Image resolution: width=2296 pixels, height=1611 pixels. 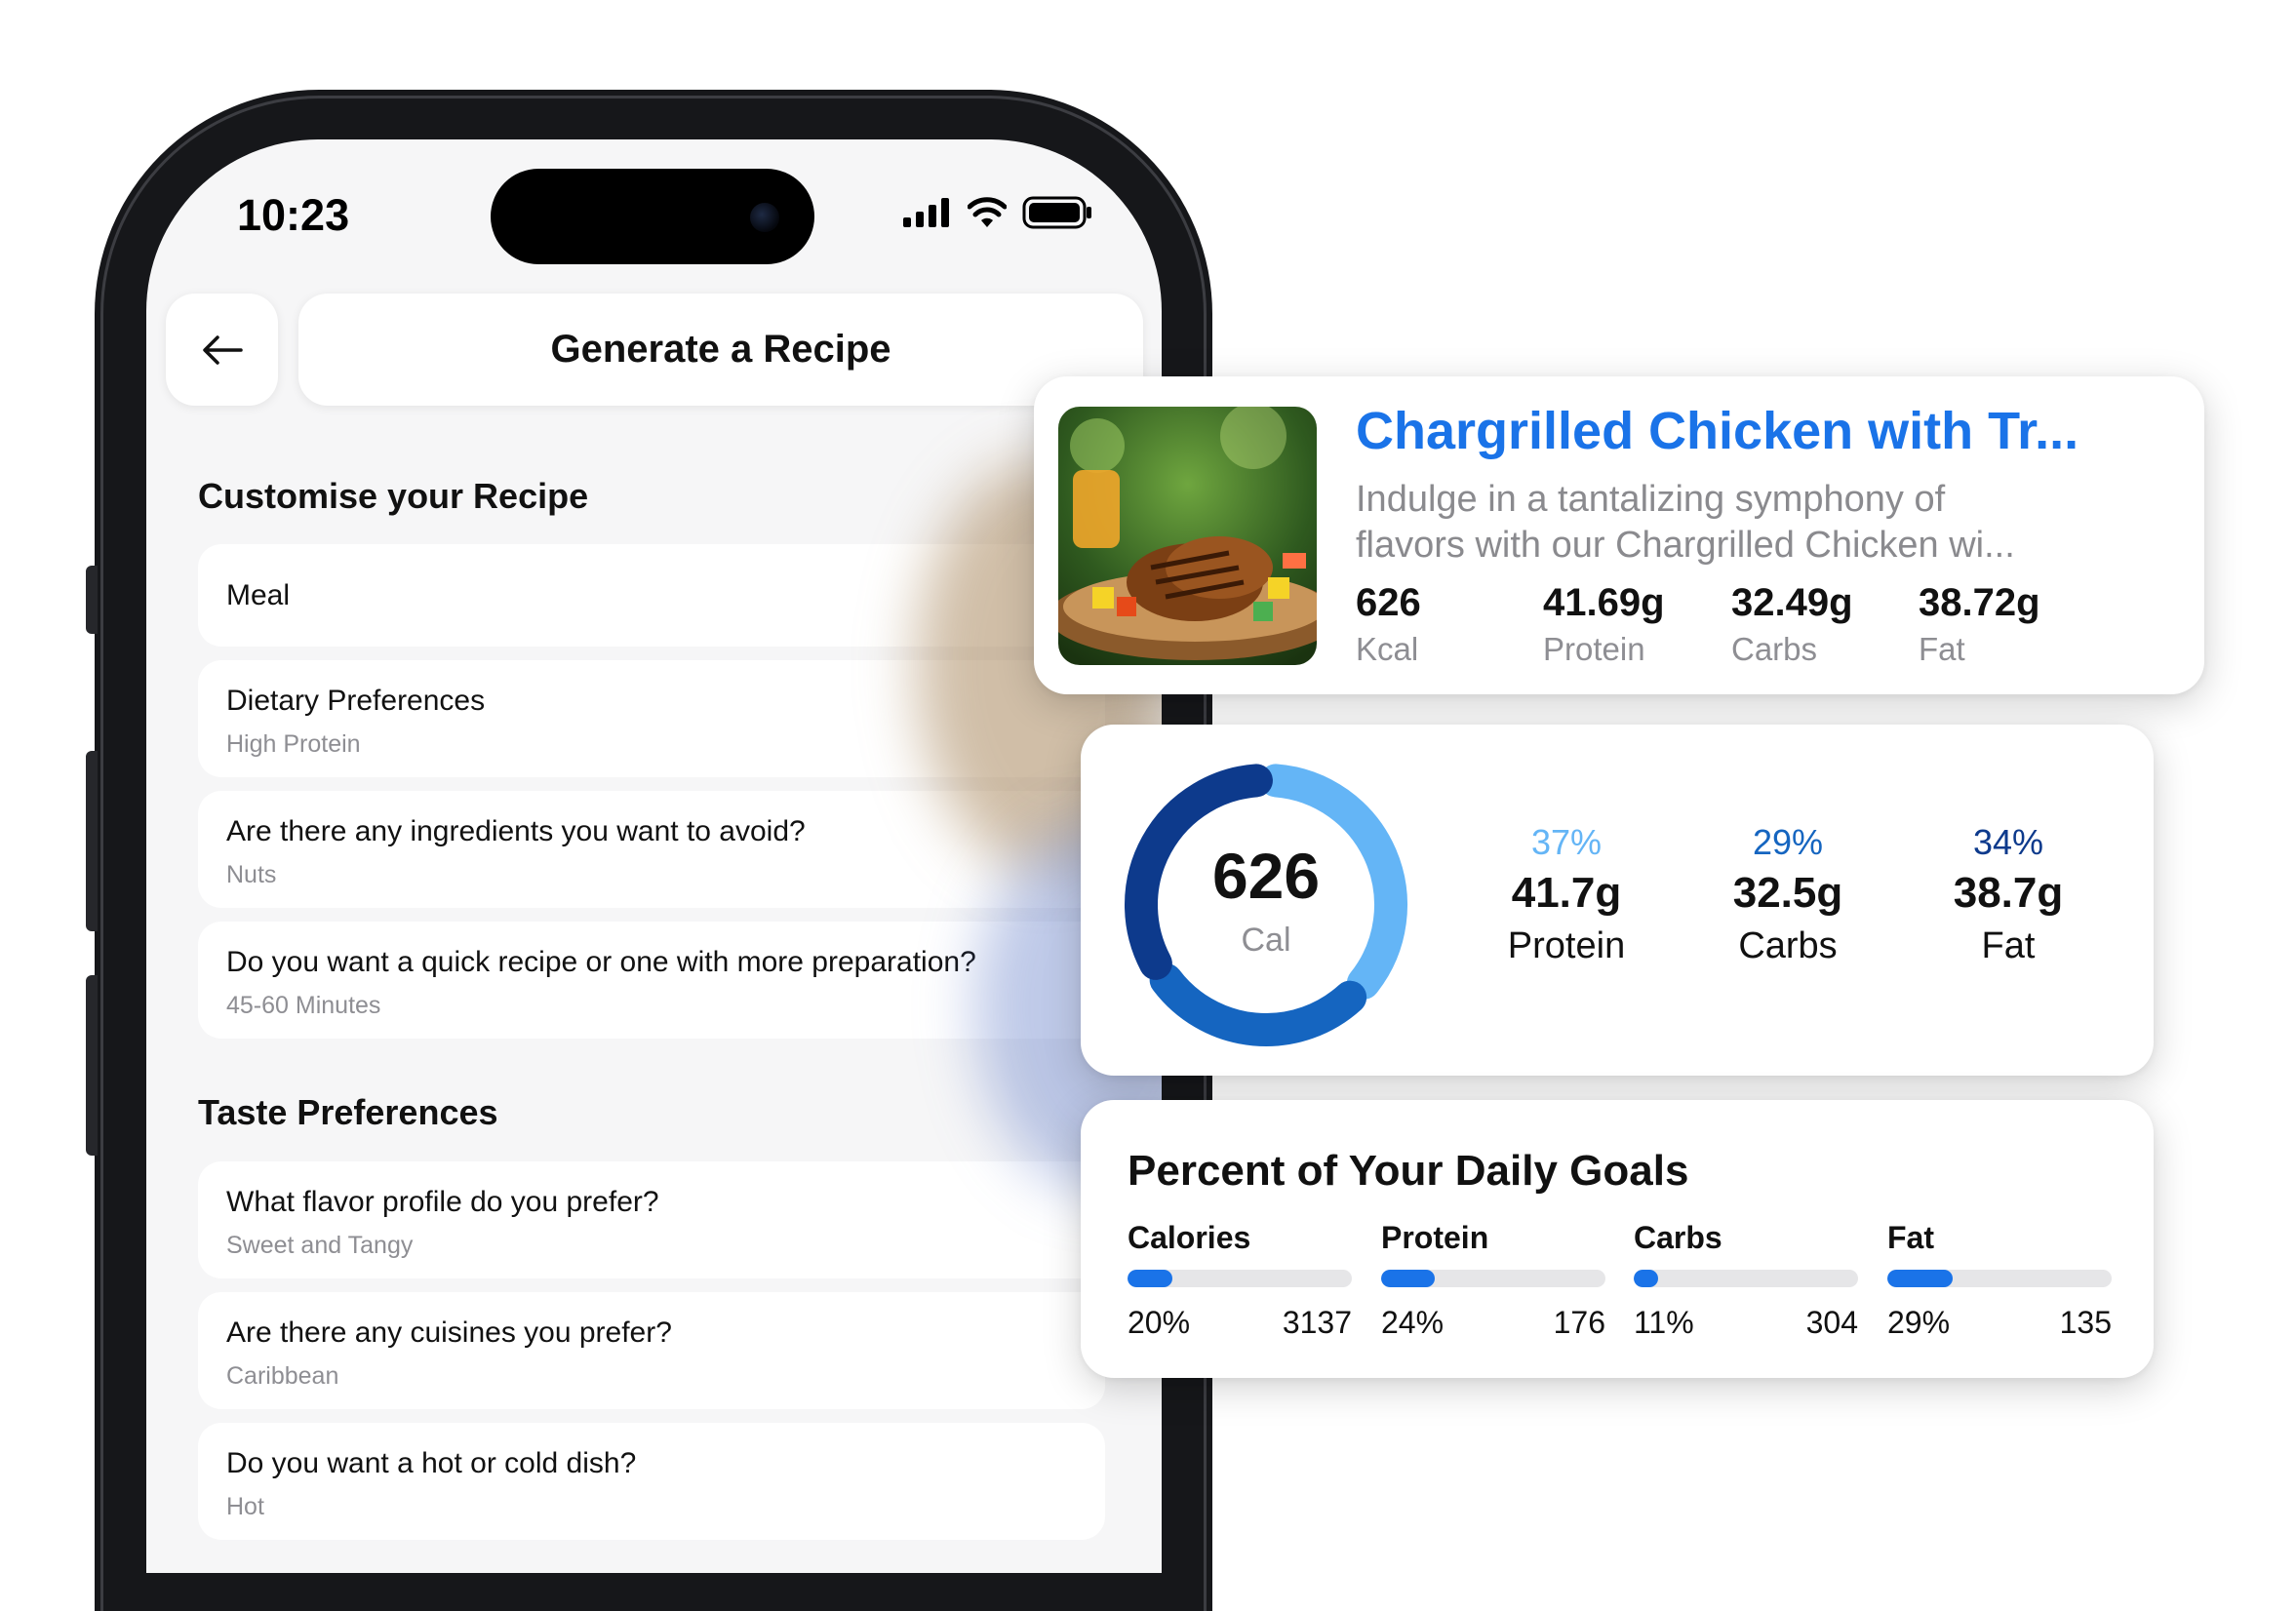 I want to click on dynamic-island, so click(x=652, y=216).